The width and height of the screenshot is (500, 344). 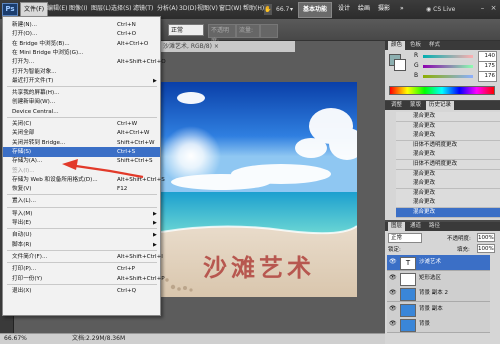 I want to click on menu-image: 图像(I), so click(x=78, y=9).